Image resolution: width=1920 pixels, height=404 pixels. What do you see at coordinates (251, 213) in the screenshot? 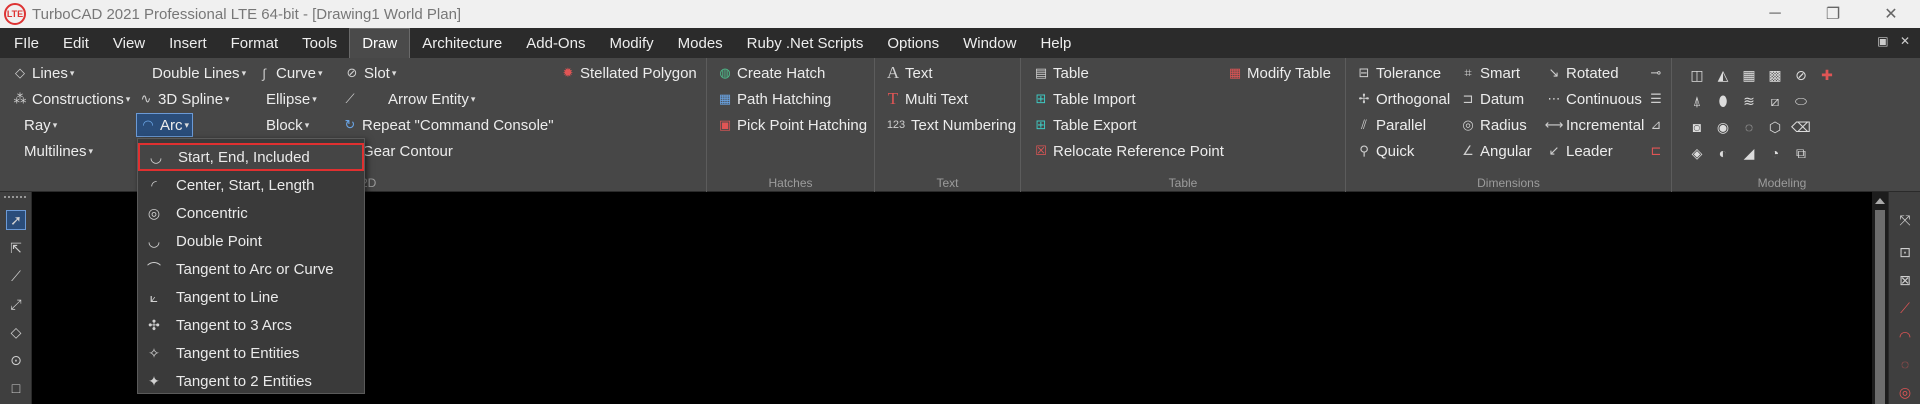
I see `arc-menu-concentric: ◎ Concentric` at bounding box center [251, 213].